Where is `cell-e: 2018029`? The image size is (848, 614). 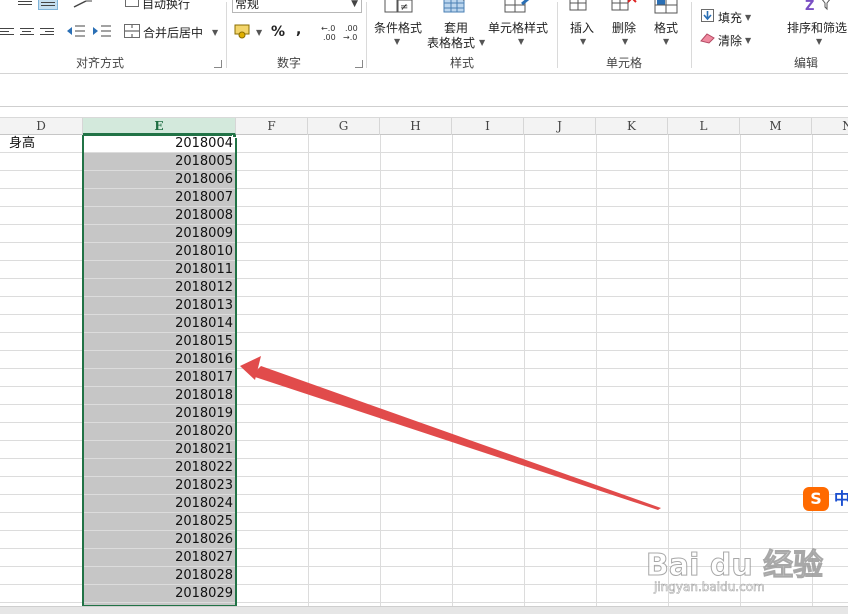
cell-e: 2018029 is located at coordinates (158, 594).